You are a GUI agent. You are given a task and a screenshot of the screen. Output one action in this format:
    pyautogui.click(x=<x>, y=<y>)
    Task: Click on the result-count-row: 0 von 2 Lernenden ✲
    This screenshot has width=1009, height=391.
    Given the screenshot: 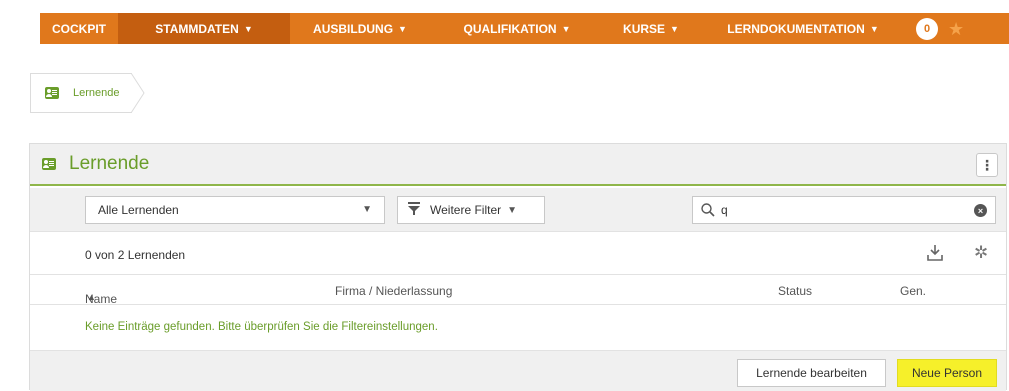 What is the action you would take?
    pyautogui.click(x=518, y=254)
    